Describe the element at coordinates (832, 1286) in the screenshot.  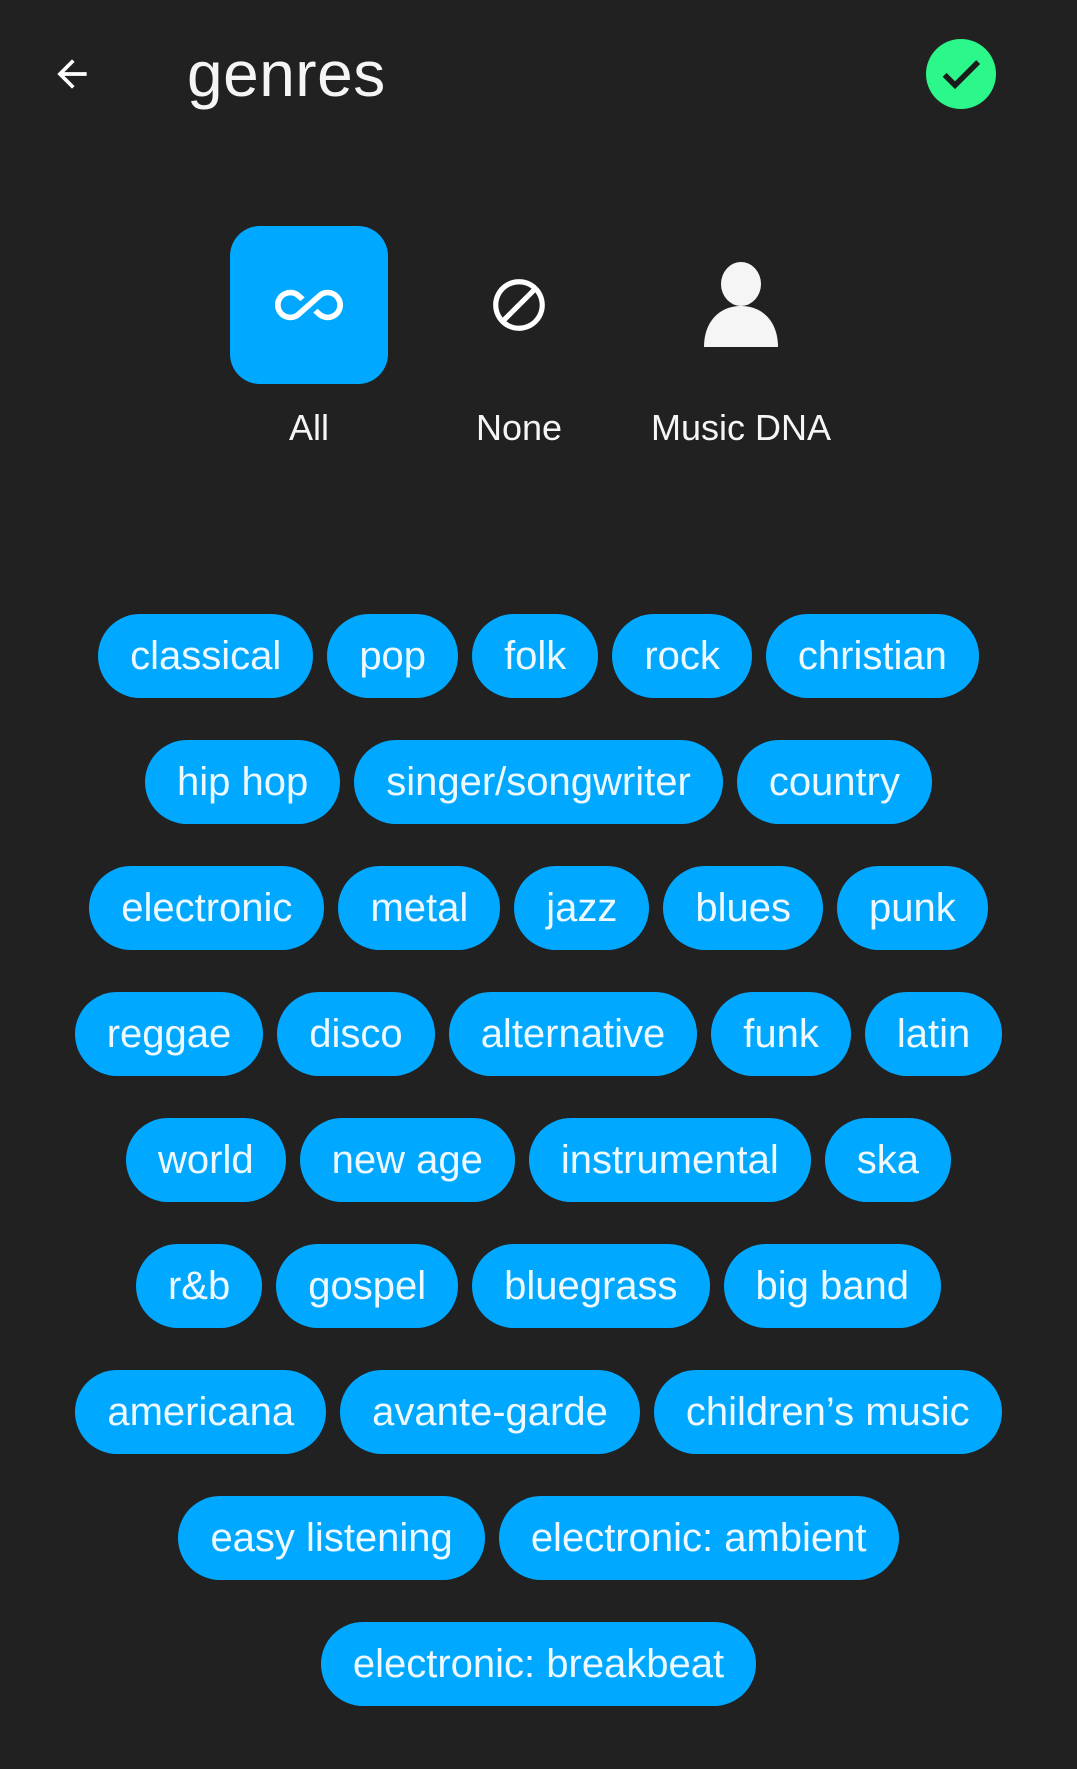
I see `genre-chip: big band` at that location.